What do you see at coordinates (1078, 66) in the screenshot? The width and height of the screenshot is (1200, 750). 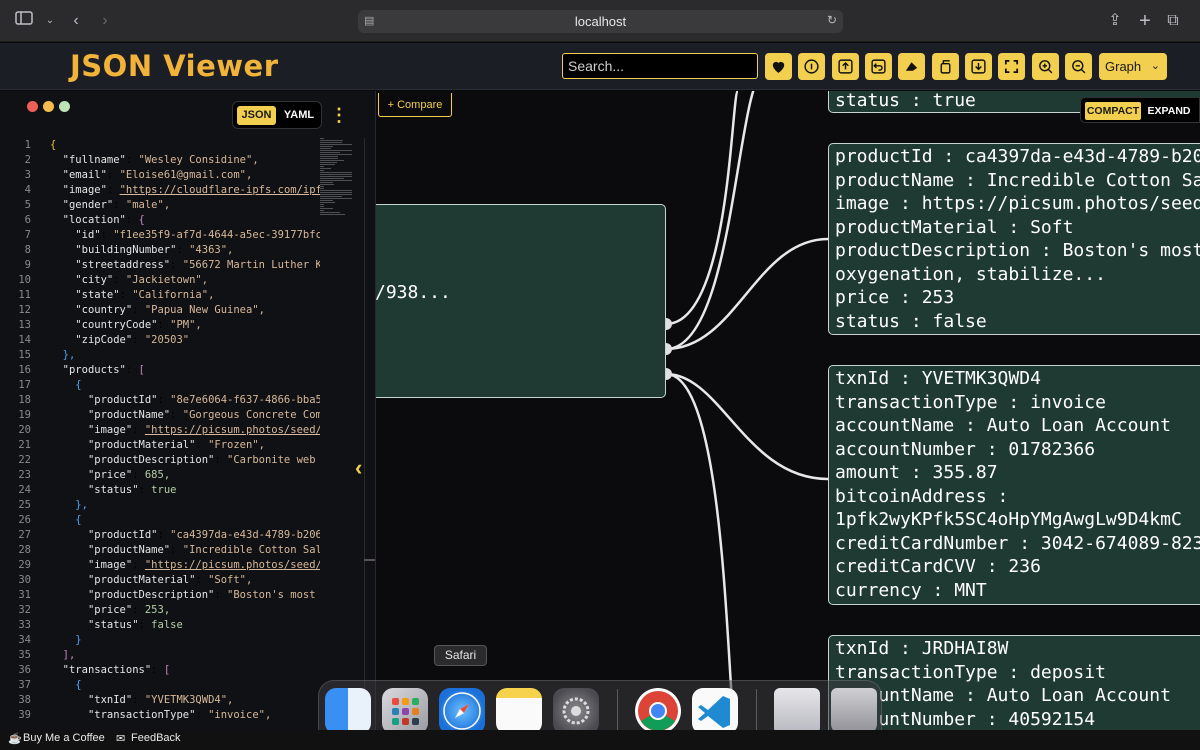 I see `zoom-out-icon` at bounding box center [1078, 66].